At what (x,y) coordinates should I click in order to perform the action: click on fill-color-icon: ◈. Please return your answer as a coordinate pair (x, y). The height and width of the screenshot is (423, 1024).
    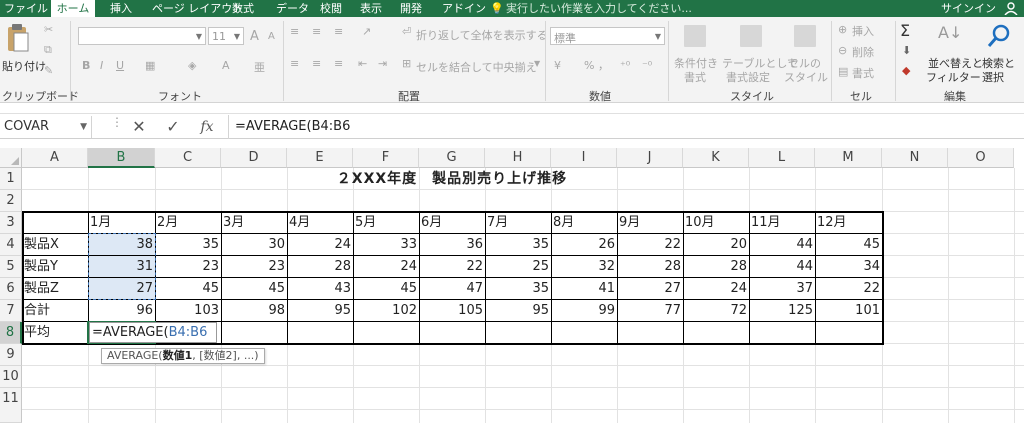
    Looking at the image, I should click on (192, 65).